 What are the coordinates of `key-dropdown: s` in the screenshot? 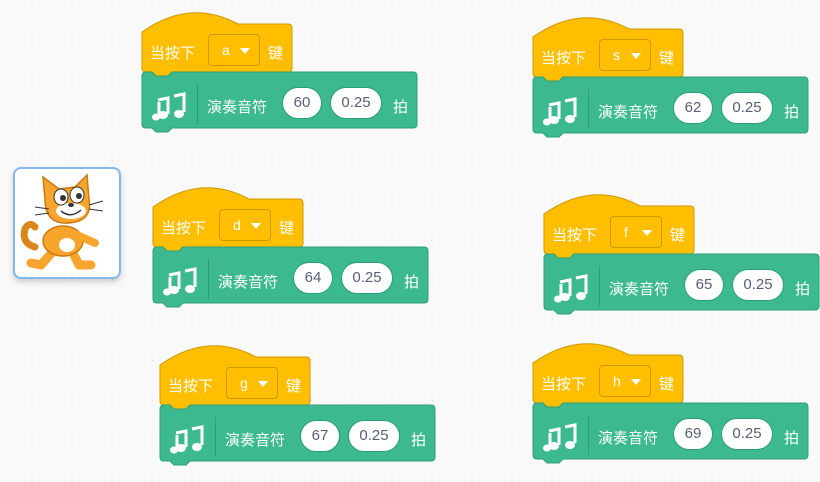 It's located at (625, 55).